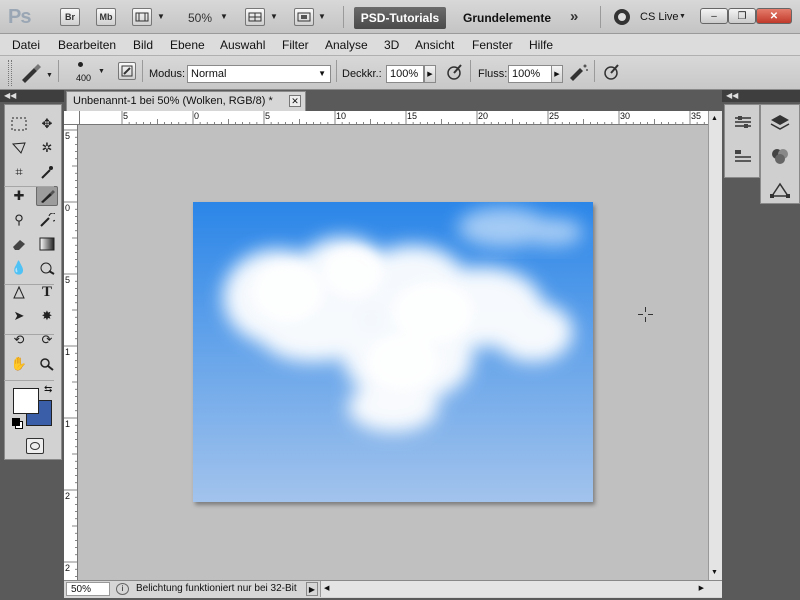 Image resolution: width=800 pixels, height=600 pixels. What do you see at coordinates (127, 71) in the screenshot?
I see `brush-panel-button` at bounding box center [127, 71].